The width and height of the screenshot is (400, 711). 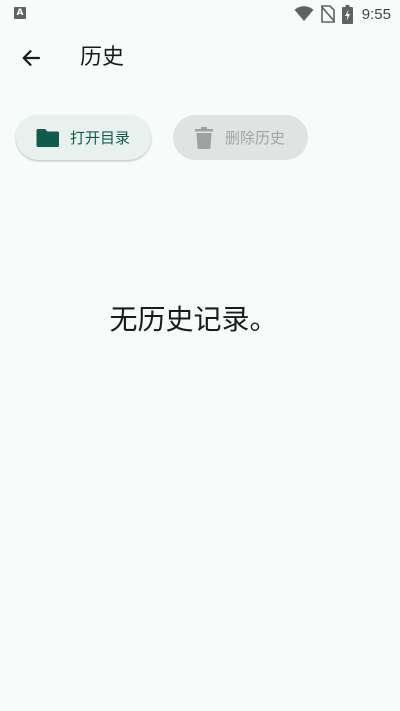 I want to click on status-bar: A 9:55, so click(x=200, y=14).